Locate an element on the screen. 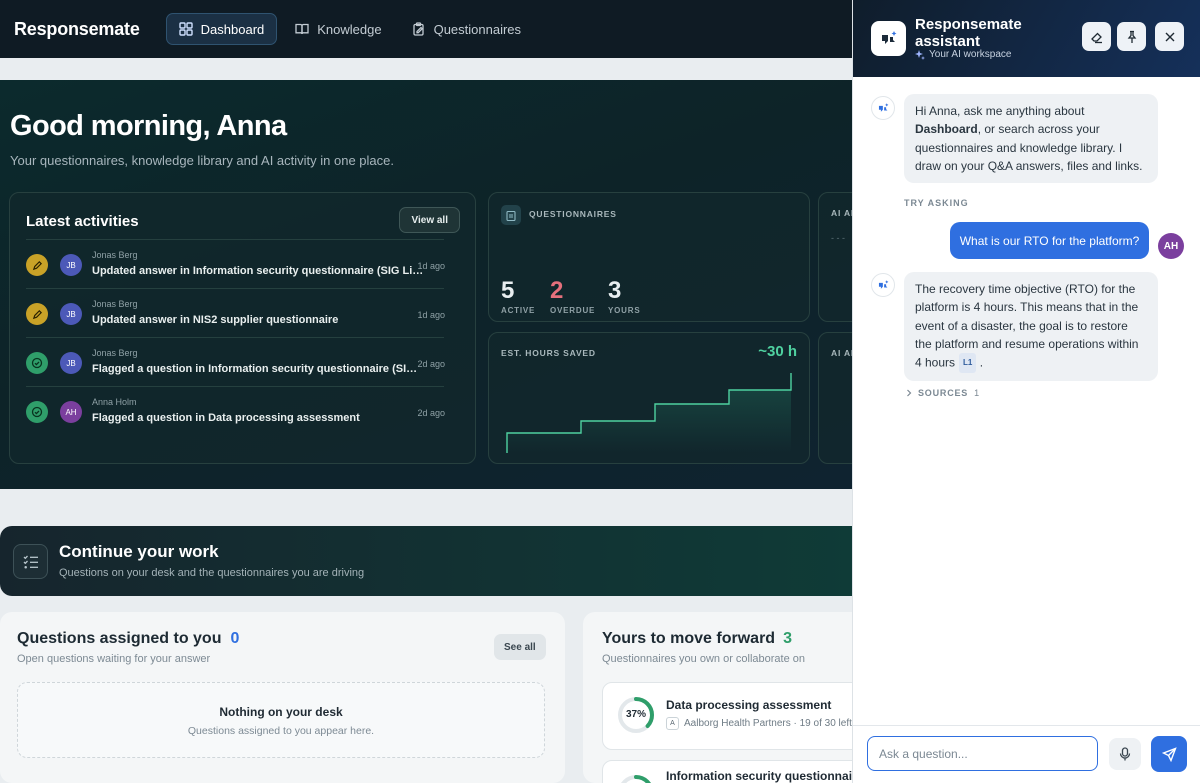 The height and width of the screenshot is (783, 1200). checklist-icon is located at coordinates (30, 561).